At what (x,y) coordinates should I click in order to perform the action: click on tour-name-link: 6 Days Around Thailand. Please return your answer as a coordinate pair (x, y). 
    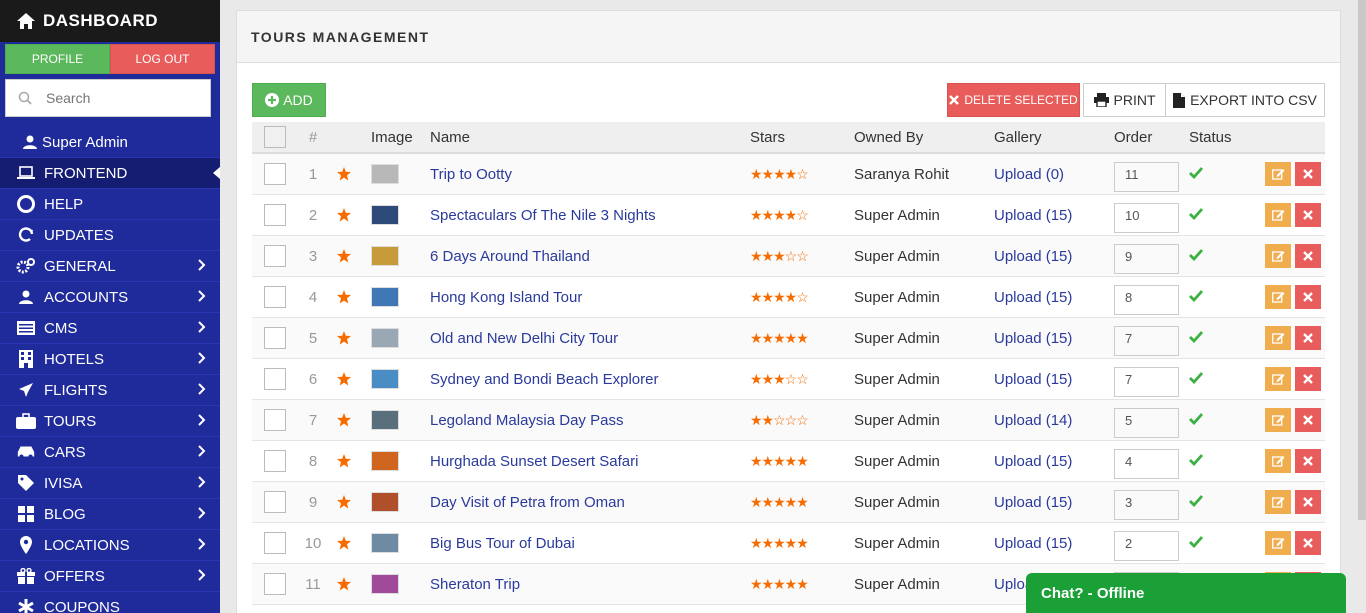
    Looking at the image, I should click on (510, 256).